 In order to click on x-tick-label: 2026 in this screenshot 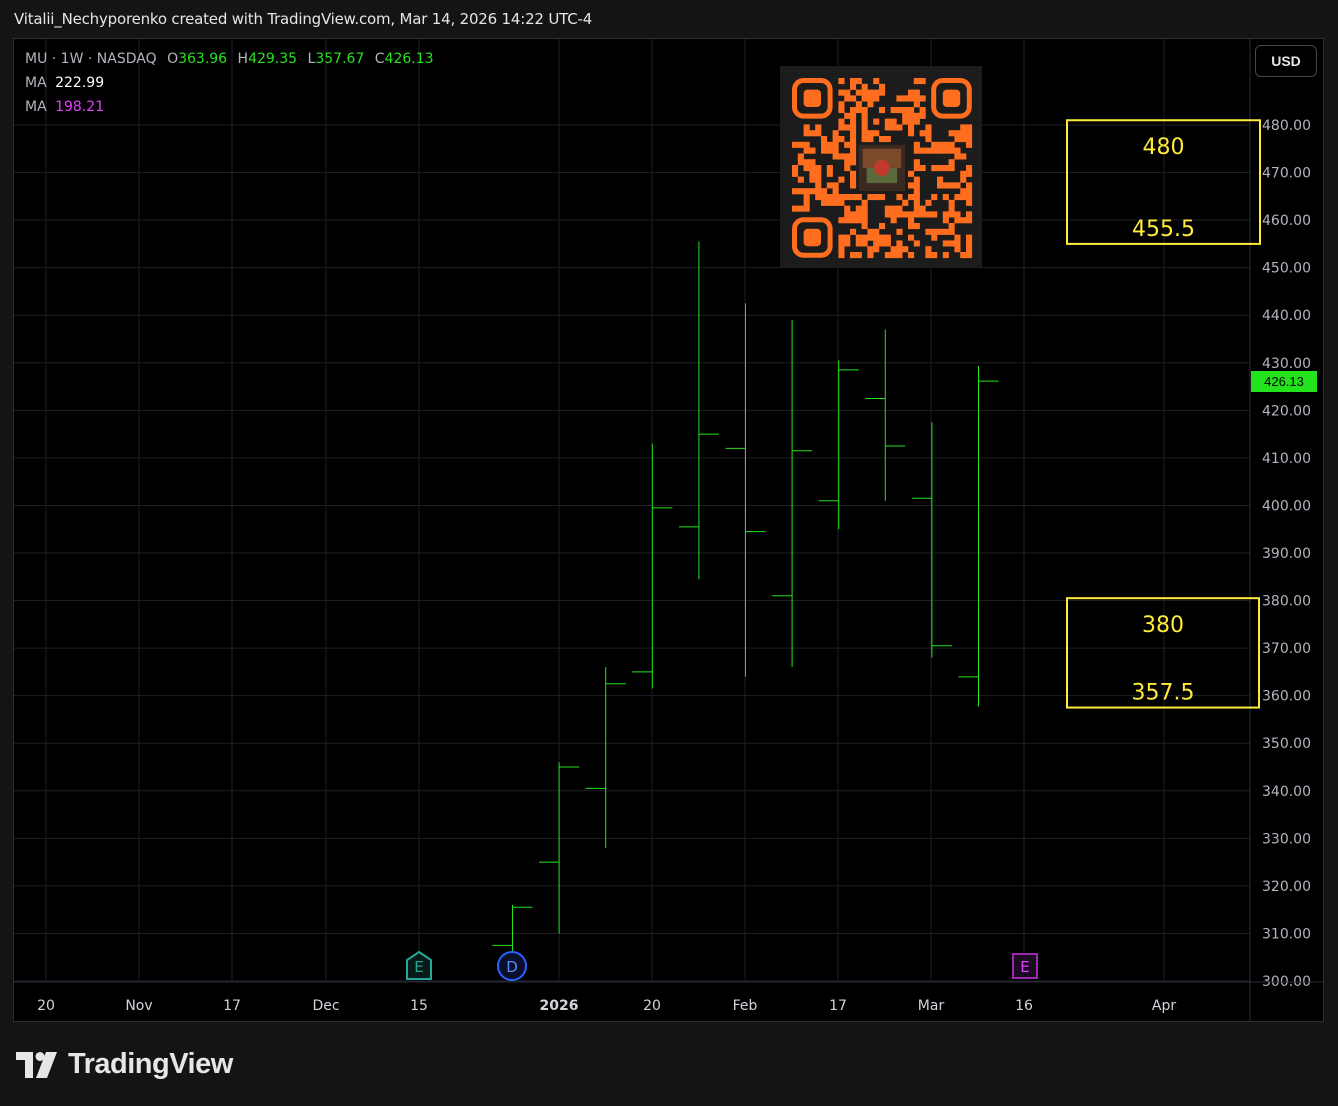, I will do `click(559, 1006)`.